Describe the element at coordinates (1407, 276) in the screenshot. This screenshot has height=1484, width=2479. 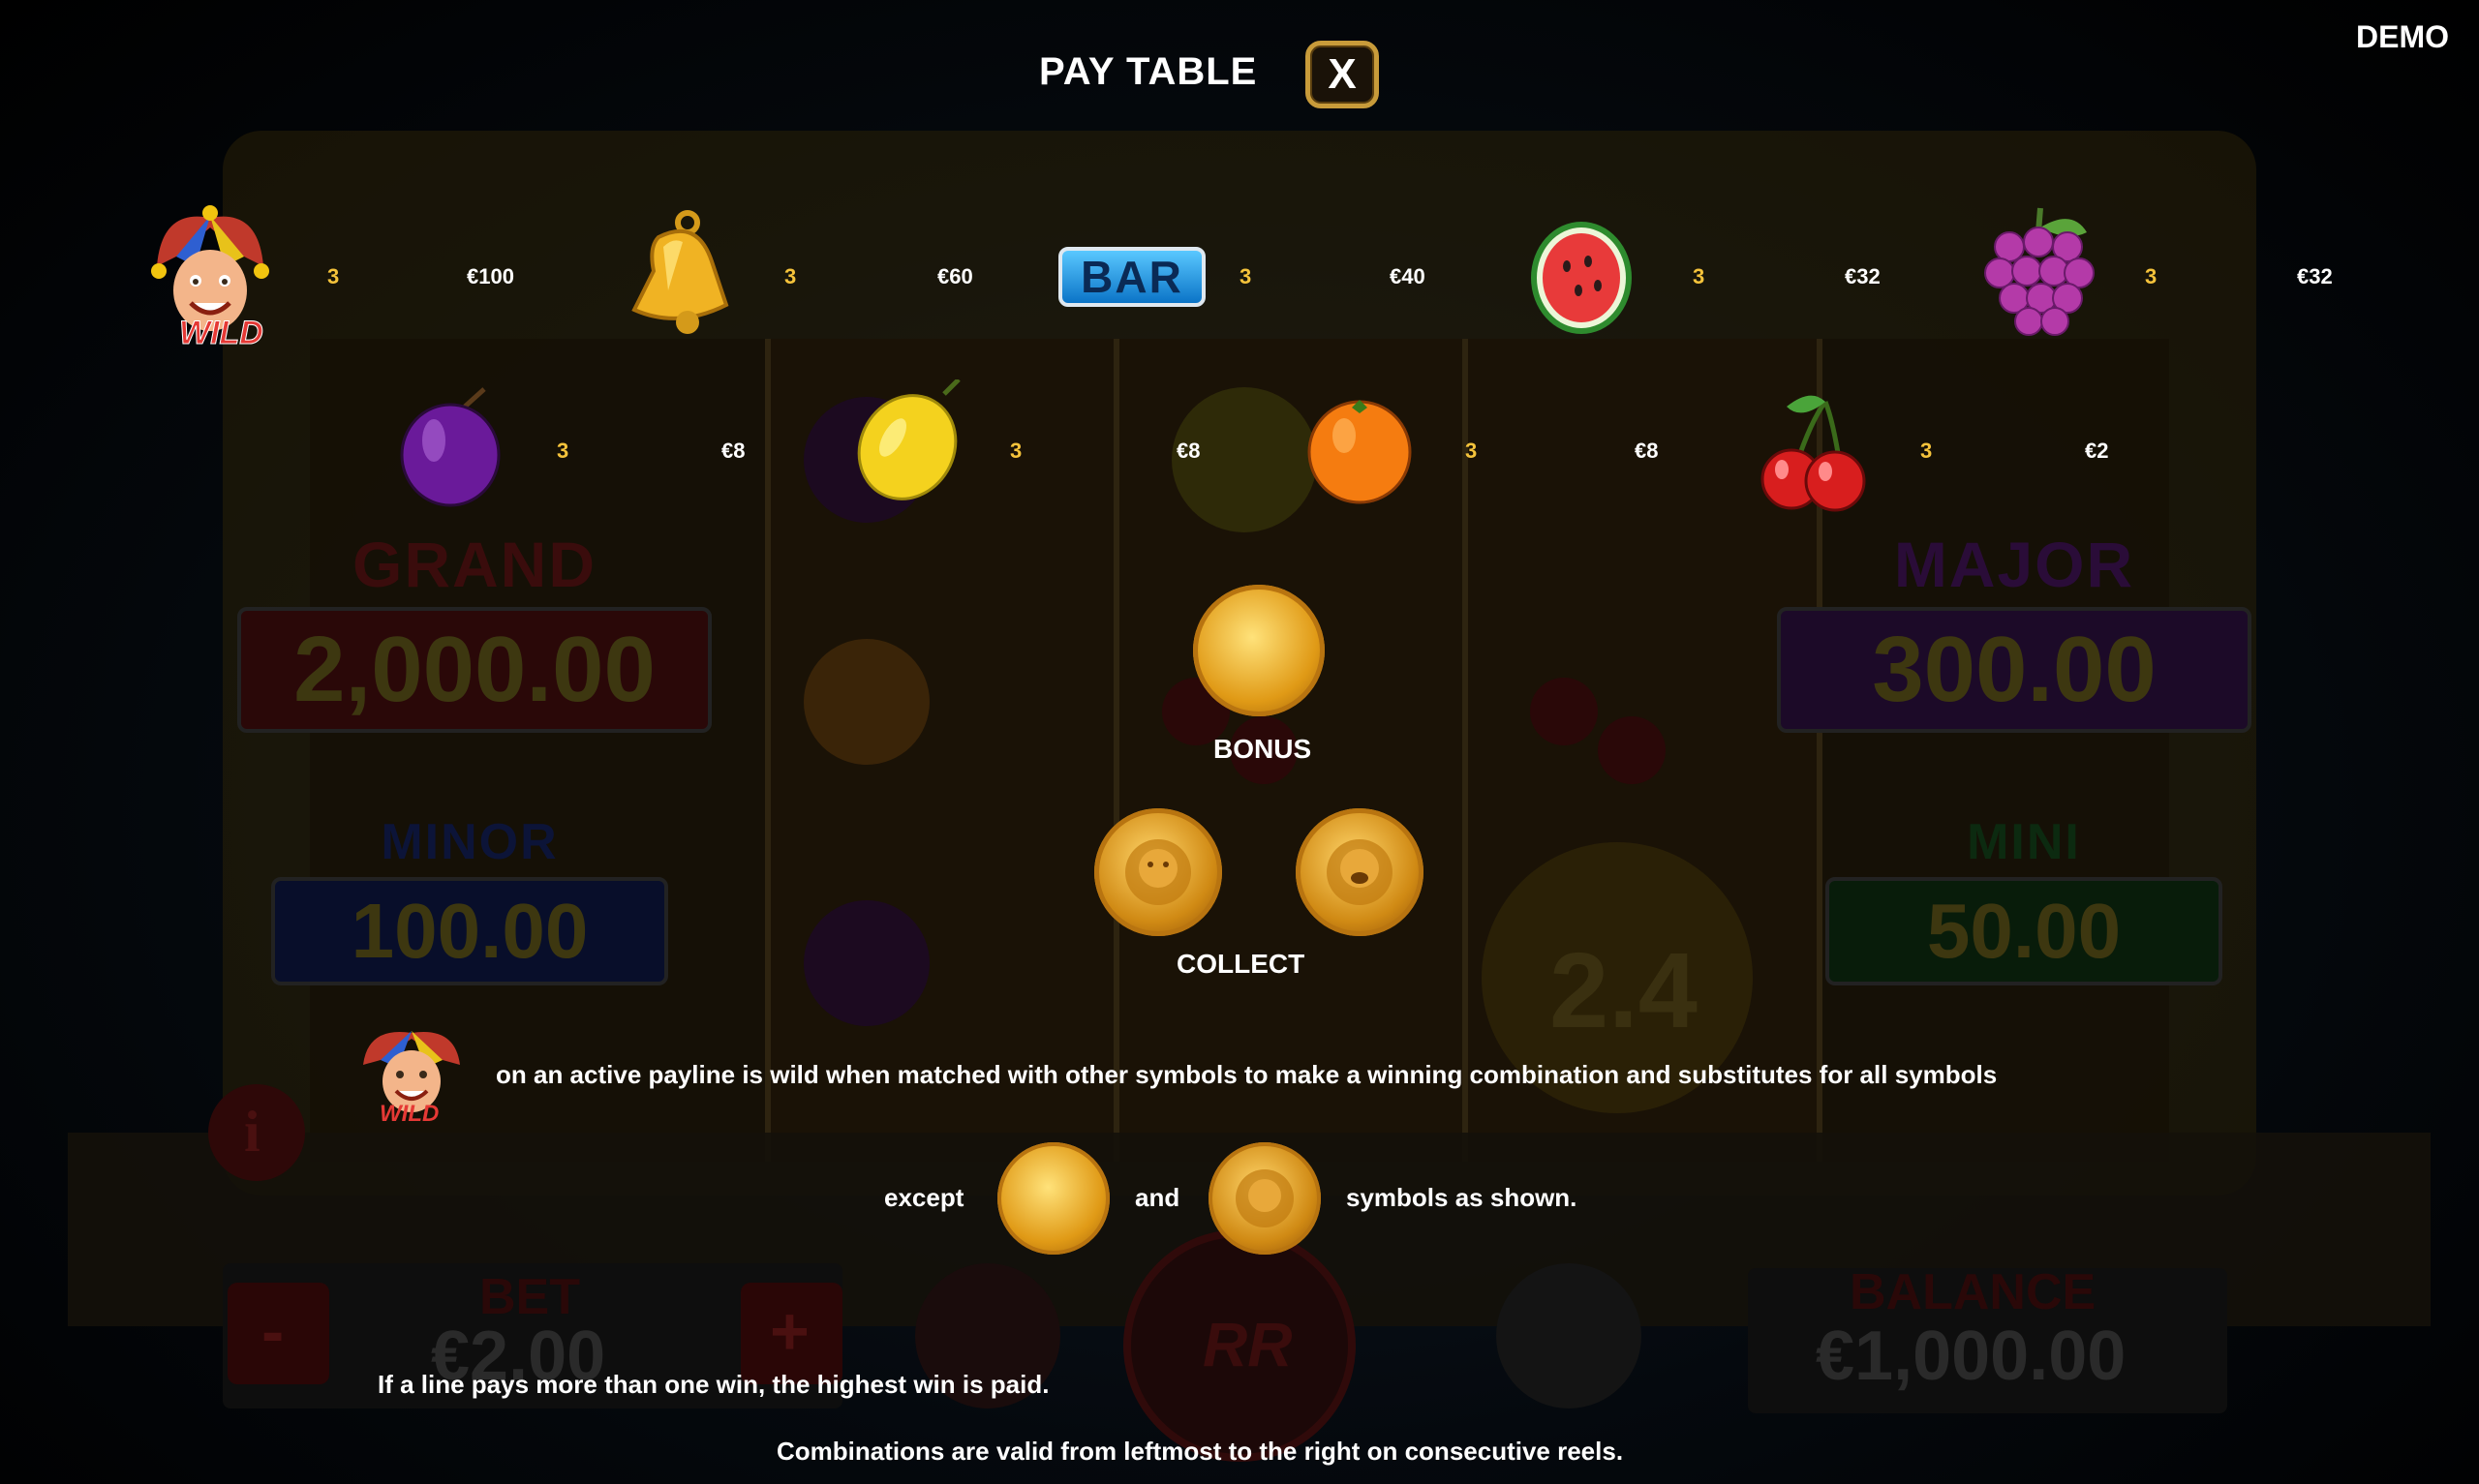
I see `bar-amount: €40` at that location.